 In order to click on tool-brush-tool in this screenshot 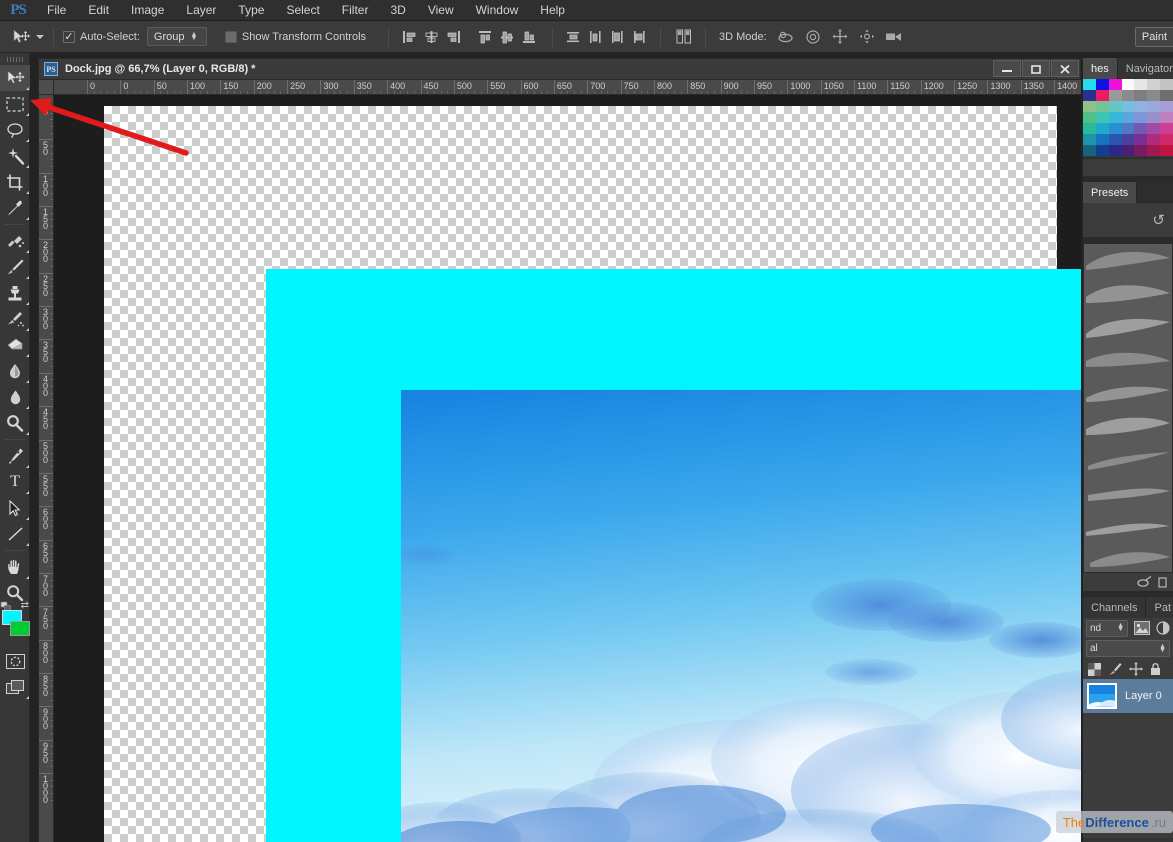, I will do `click(15, 267)`.